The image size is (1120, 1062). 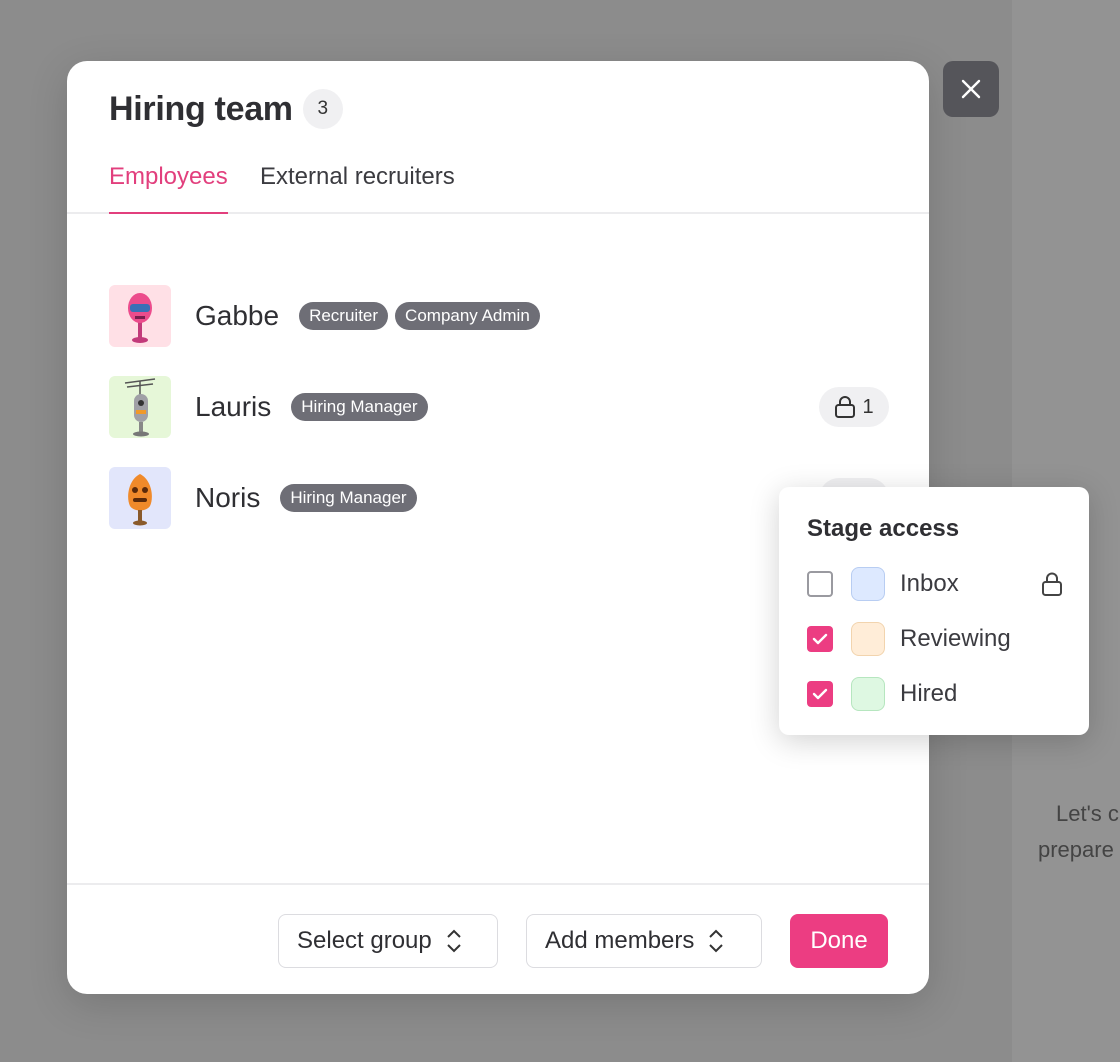 What do you see at coordinates (499, 407) in the screenshot?
I see `member-row-lauris: Lauris Hiring Manager 1` at bounding box center [499, 407].